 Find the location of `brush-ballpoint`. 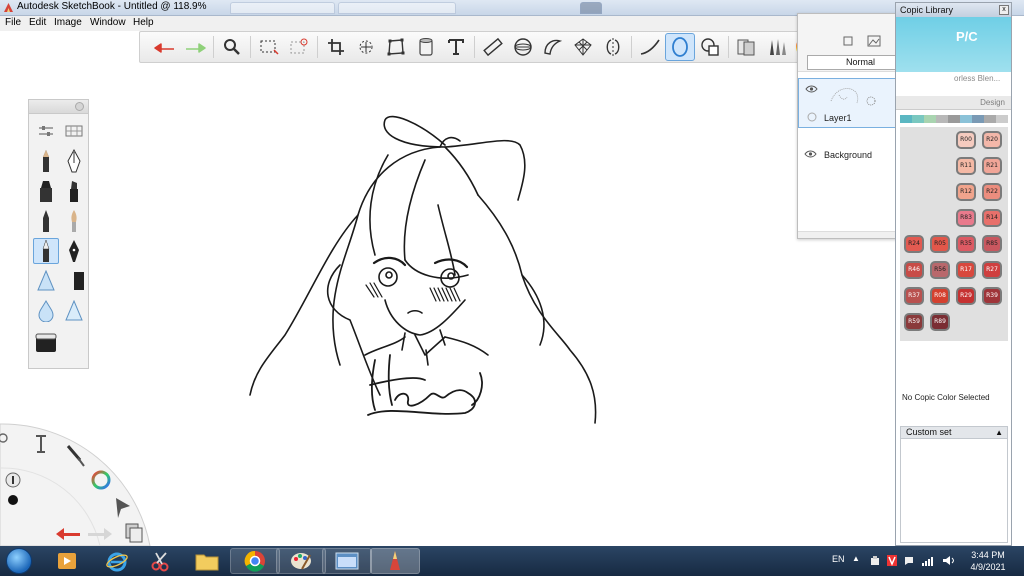

brush-ballpoint is located at coordinates (46, 221).